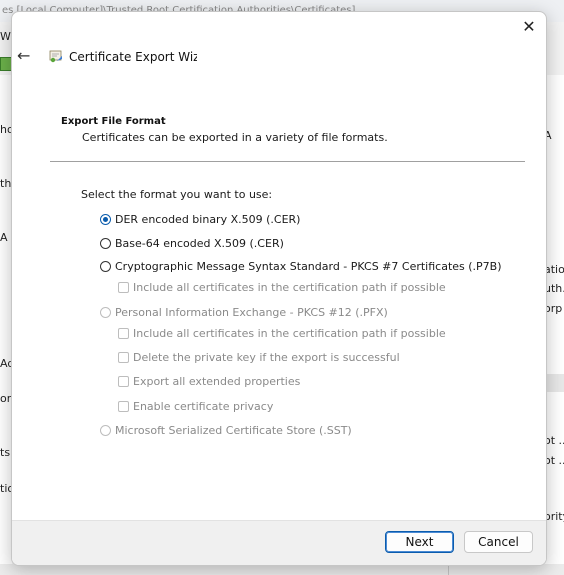 Image resolution: width=564 pixels, height=575 pixels. Describe the element at coordinates (4, 237) in the screenshot. I see `background-left-text: A` at that location.